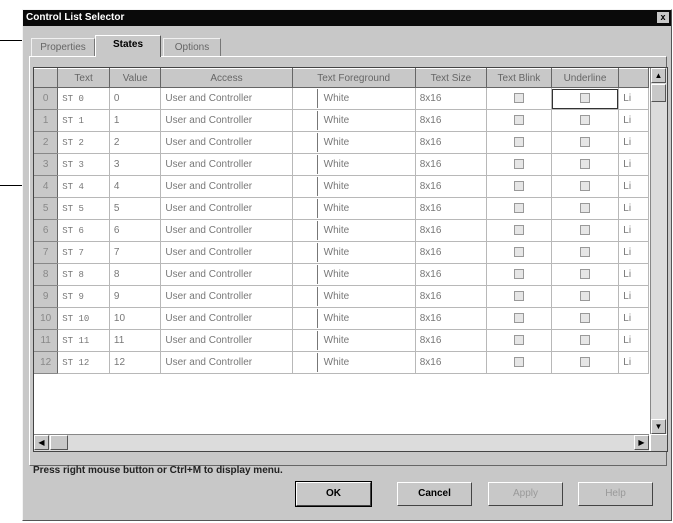  I want to click on cell-text: ST 9, so click(83, 296).